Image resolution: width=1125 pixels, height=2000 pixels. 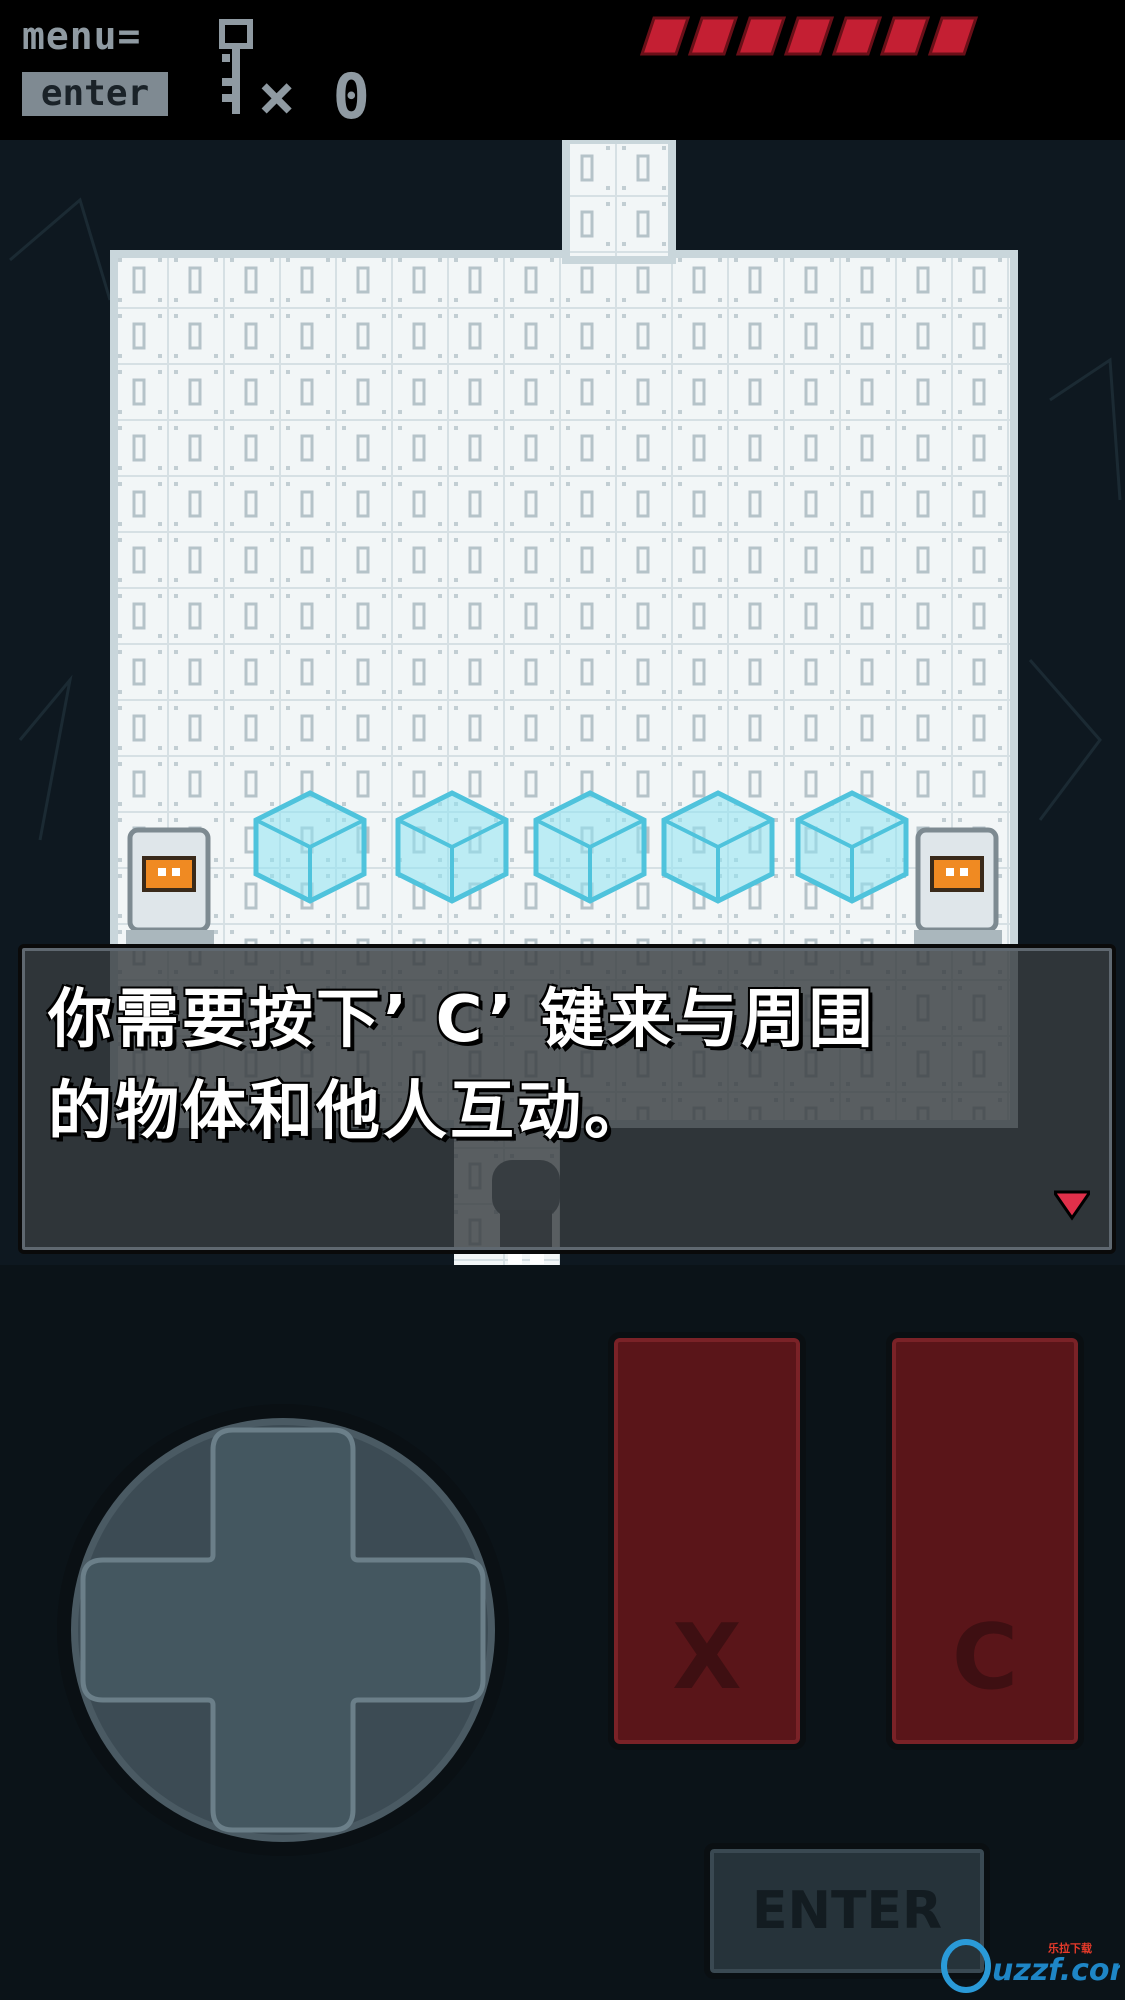 What do you see at coordinates (958, 885) in the screenshot?
I see `console-right` at bounding box center [958, 885].